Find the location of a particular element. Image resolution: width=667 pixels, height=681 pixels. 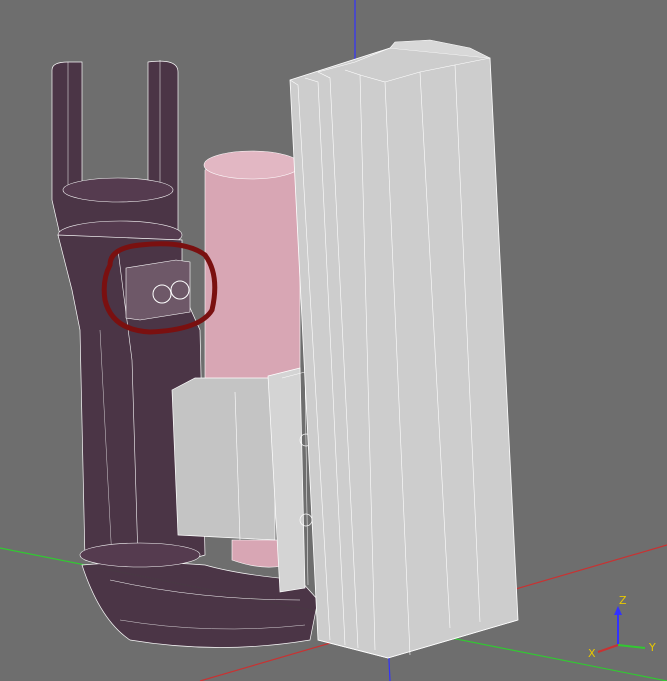

gizmo-x-label: X is located at coordinates (592, 653).